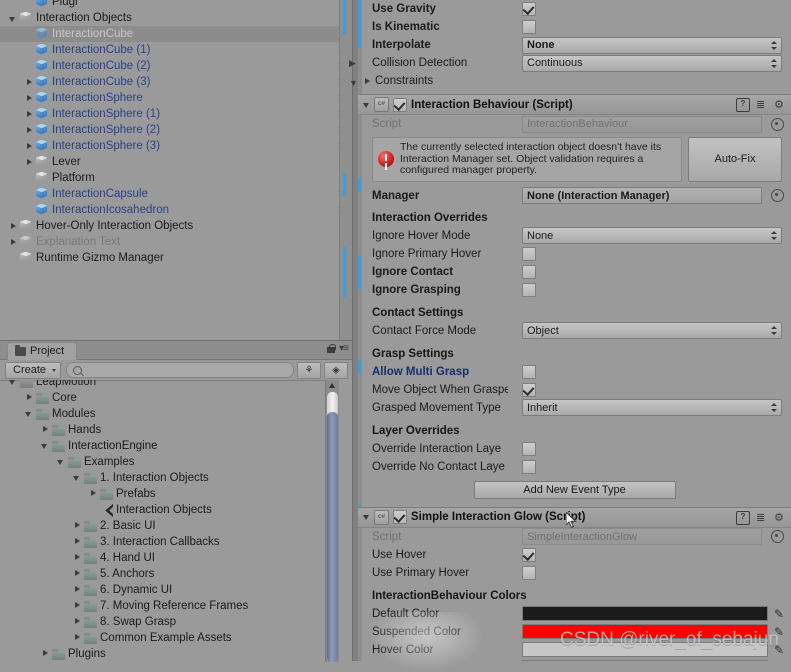 The width and height of the screenshot is (791, 672). What do you see at coordinates (652, 407) in the screenshot?
I see `grasped-movement-type-dropdown: Inherit` at bounding box center [652, 407].